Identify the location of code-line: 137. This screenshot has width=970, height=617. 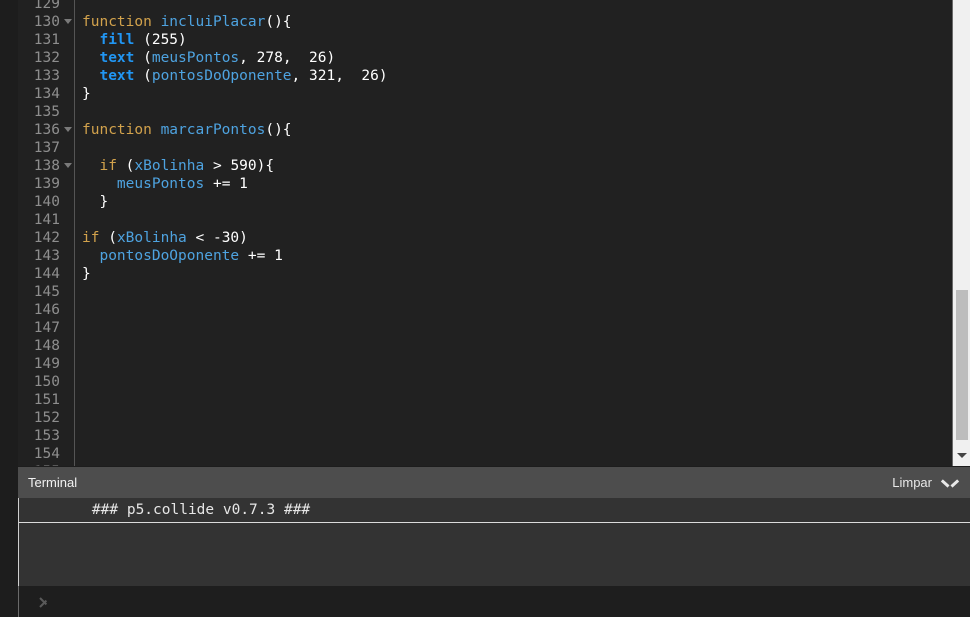
(485, 148).